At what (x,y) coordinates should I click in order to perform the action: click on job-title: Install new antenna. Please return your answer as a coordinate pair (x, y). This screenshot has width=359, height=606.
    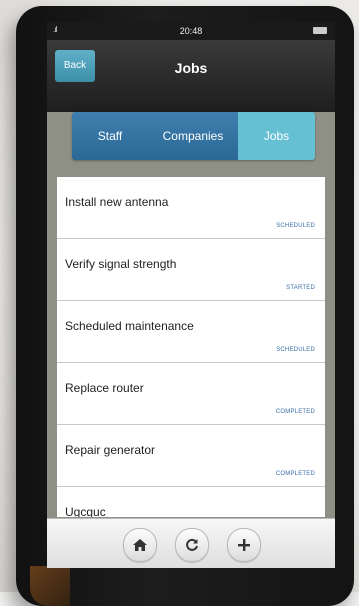
    Looking at the image, I should click on (117, 202).